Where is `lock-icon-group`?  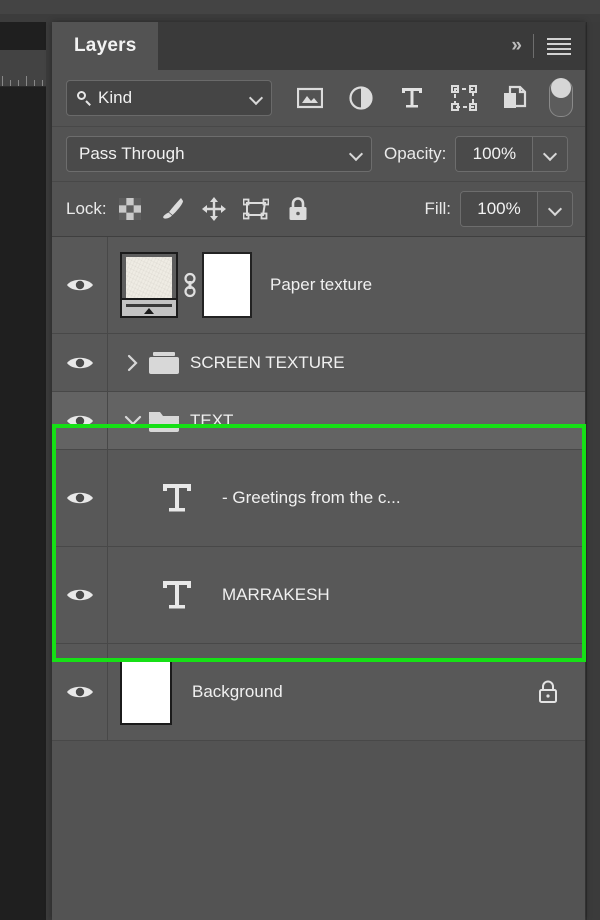
lock-icon-group is located at coordinates (214, 209).